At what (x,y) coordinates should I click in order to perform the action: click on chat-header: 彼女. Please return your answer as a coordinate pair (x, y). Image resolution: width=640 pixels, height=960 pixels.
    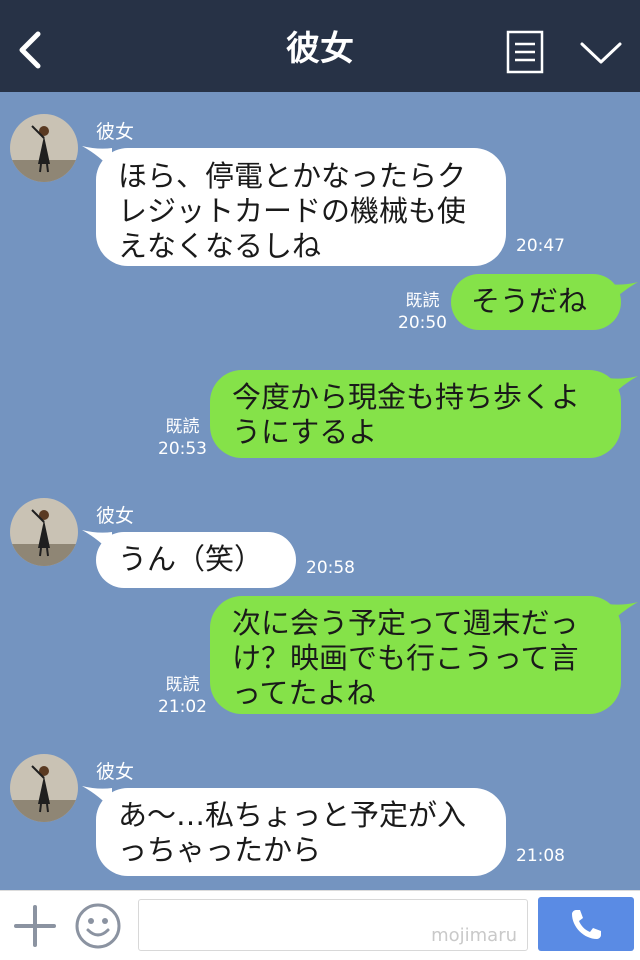
    Looking at the image, I should click on (320, 46).